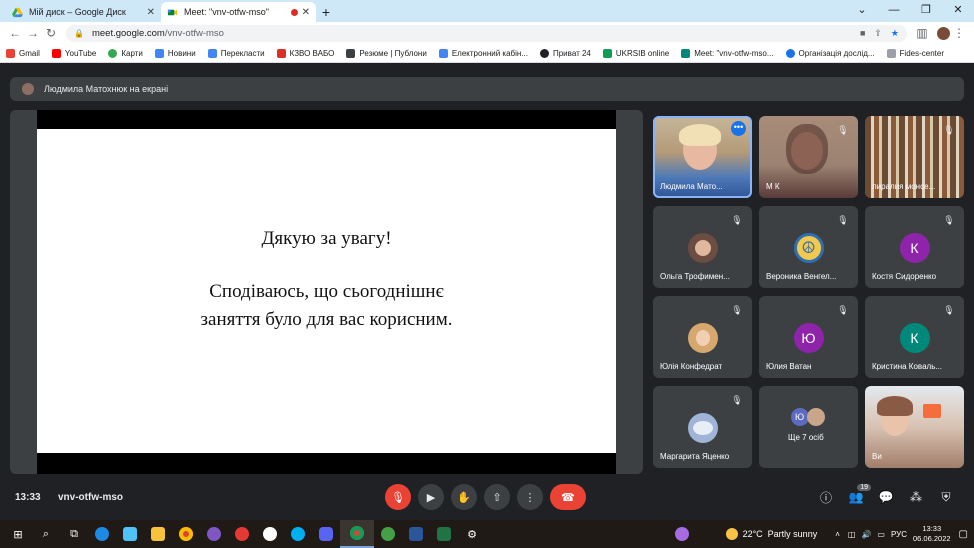 Image resolution: width=974 pixels, height=548 pixels. I want to click on minimize-button: —, so click(894, 11).